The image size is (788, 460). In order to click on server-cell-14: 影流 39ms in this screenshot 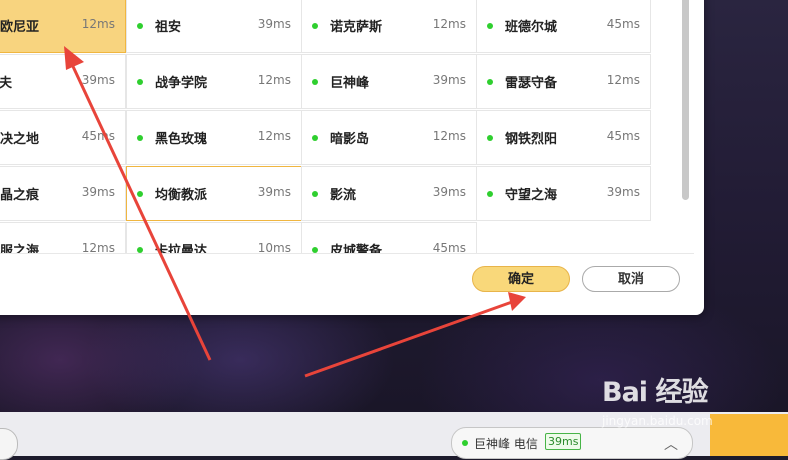, I will do `click(389, 193)`.